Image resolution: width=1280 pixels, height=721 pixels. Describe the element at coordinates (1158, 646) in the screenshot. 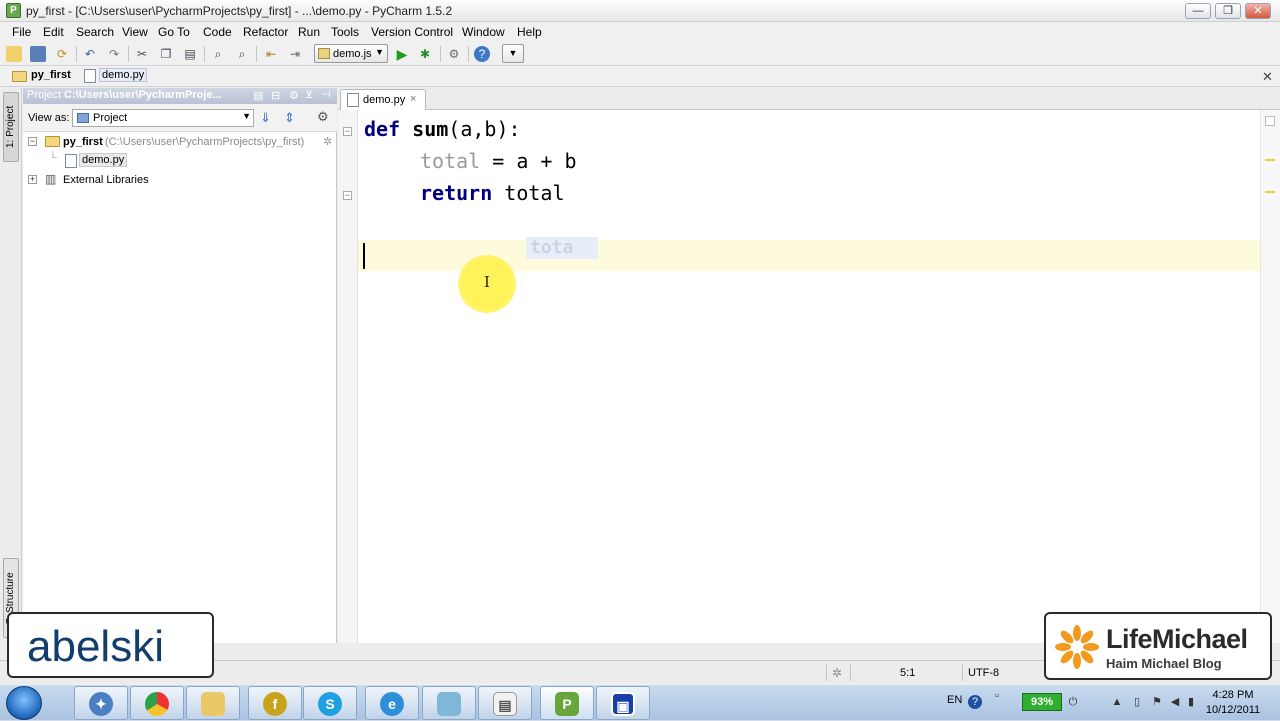

I see `lifemichael-logo: LifeMichael Haim Michael Blog` at that location.